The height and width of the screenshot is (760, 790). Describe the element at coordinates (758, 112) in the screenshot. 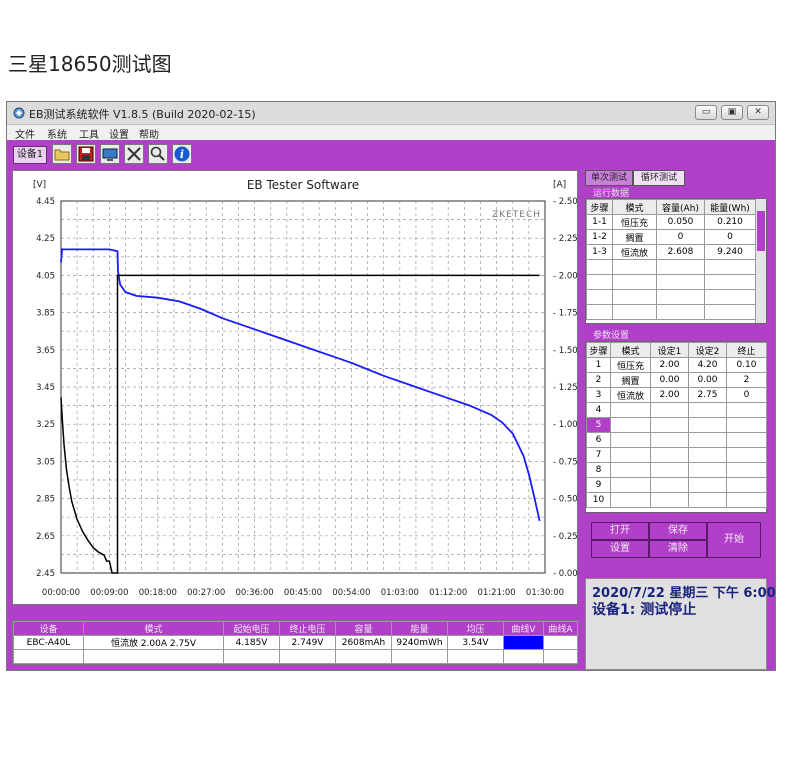

I see `close-button: ✕` at that location.